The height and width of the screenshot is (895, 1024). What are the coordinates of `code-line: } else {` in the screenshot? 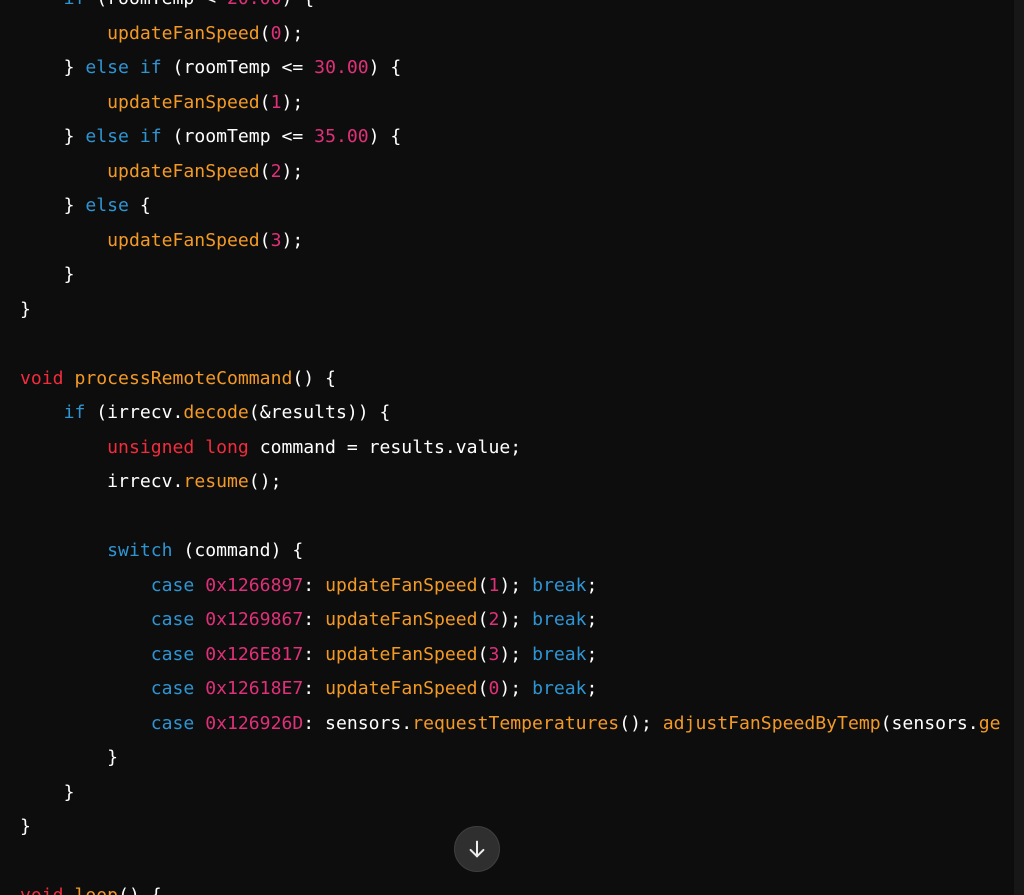 It's located at (510, 206).